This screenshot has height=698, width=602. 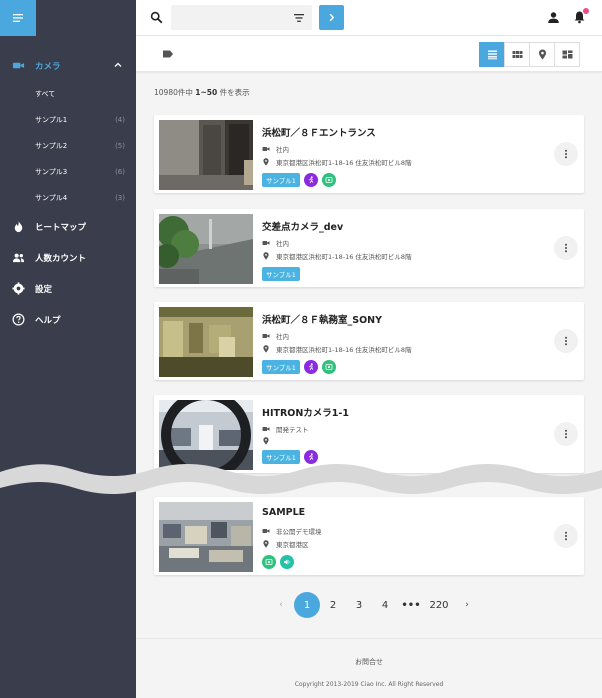 What do you see at coordinates (120, 198) in the screenshot?
I see `camera-group-count: (3)` at bounding box center [120, 198].